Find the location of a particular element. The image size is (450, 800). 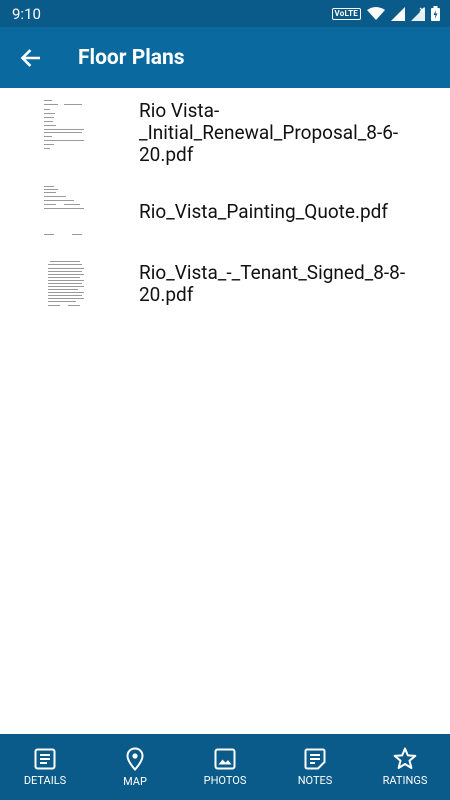

arrow-back-icon is located at coordinates (30, 57).